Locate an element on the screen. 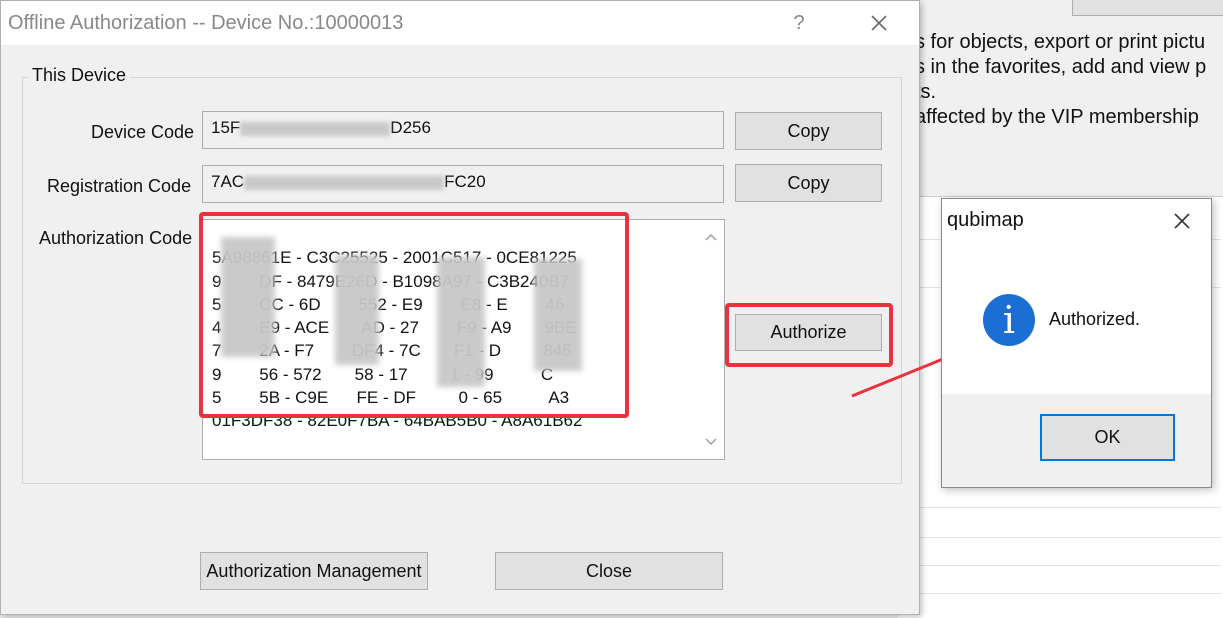 This screenshot has width=1223, height=618. group-title: This Device is located at coordinates (79, 75).